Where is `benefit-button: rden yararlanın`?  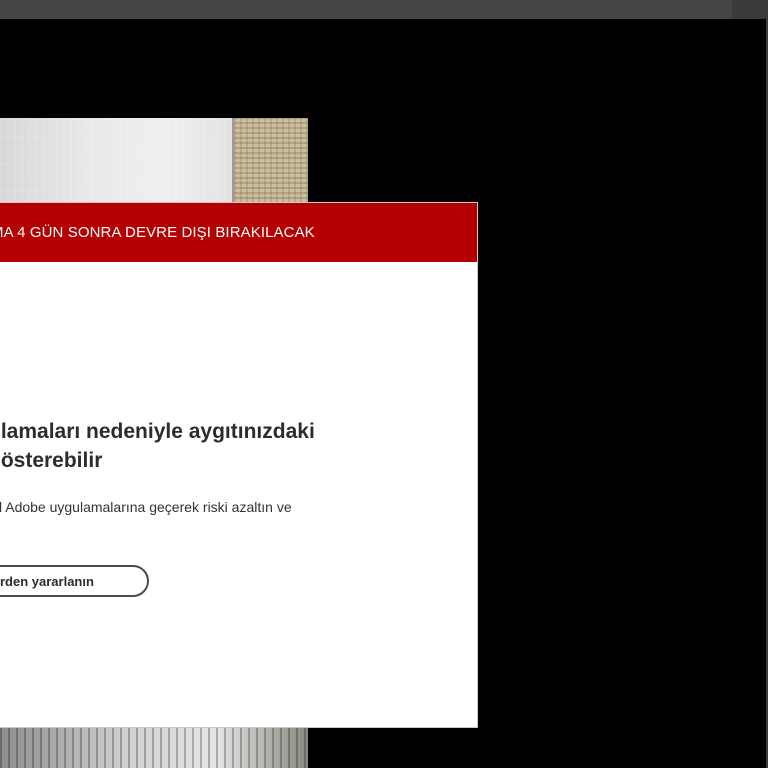 benefit-button: rden yararlanın is located at coordinates (74, 581).